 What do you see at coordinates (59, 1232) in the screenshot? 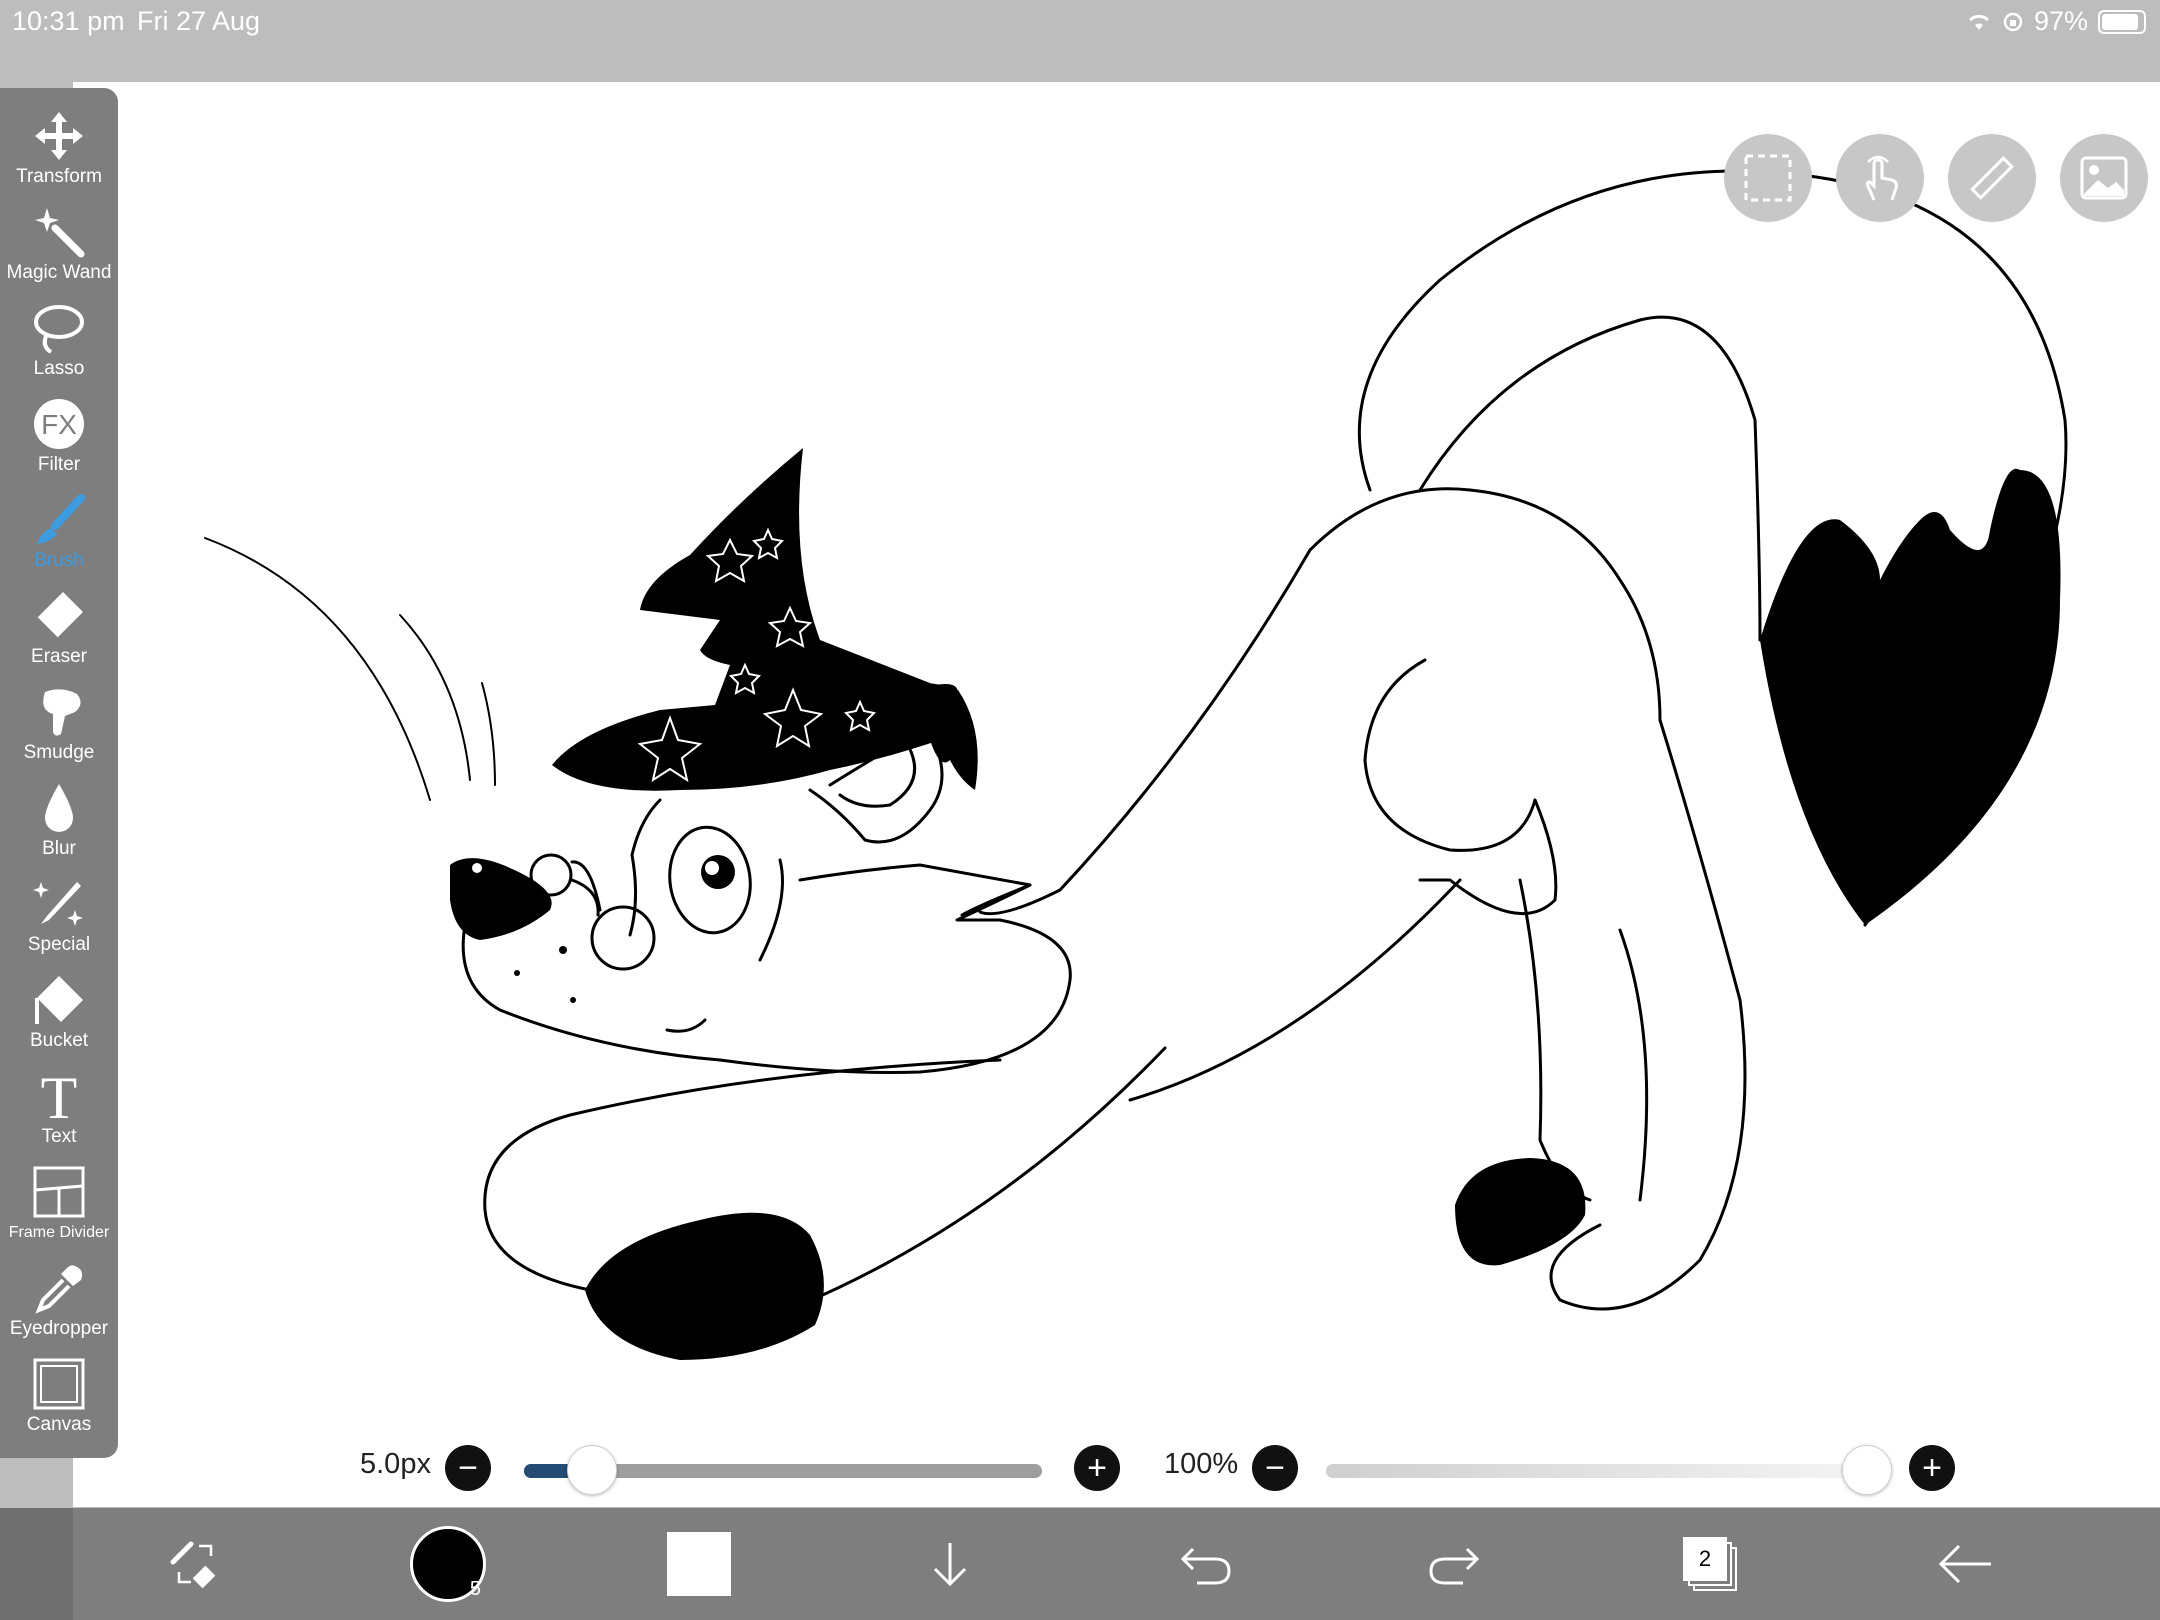
I see `tool-label: Frame Divider` at bounding box center [59, 1232].